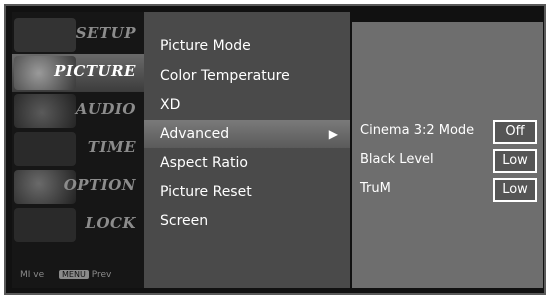  I want to click on category-label: AUDIO, so click(105, 109).